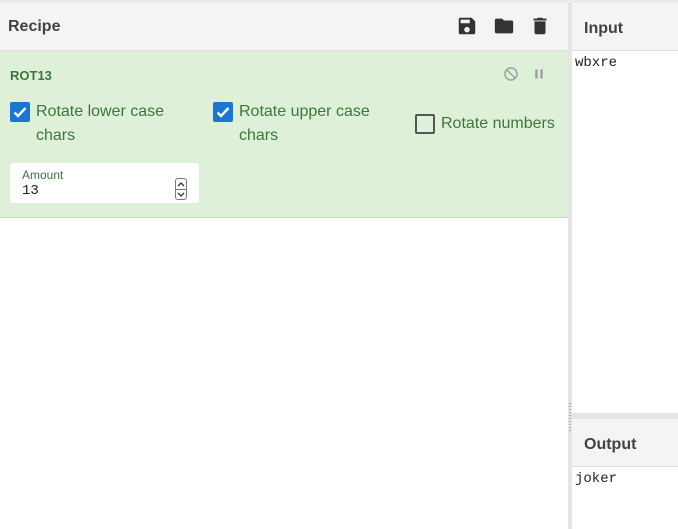 This screenshot has width=678, height=529. I want to click on recipe-title: Recipe, so click(34, 26).